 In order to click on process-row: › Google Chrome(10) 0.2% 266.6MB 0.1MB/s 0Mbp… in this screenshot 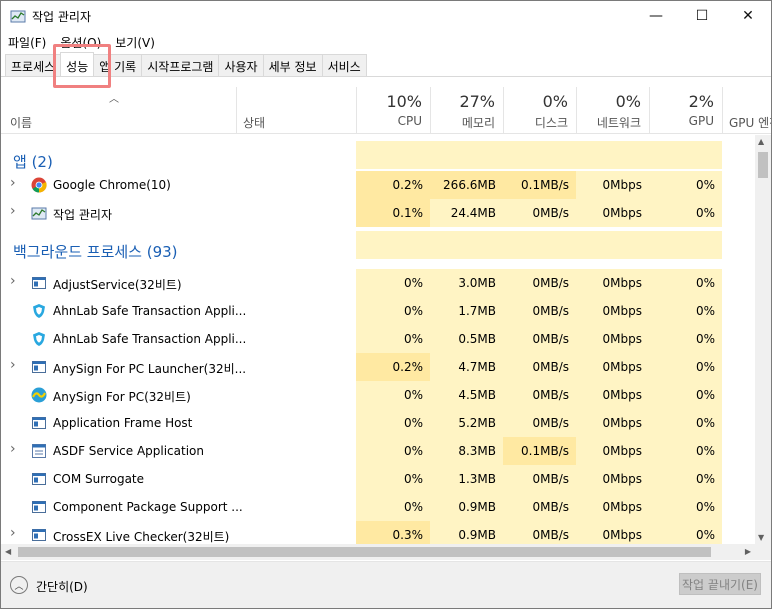, I will do `click(378, 185)`.